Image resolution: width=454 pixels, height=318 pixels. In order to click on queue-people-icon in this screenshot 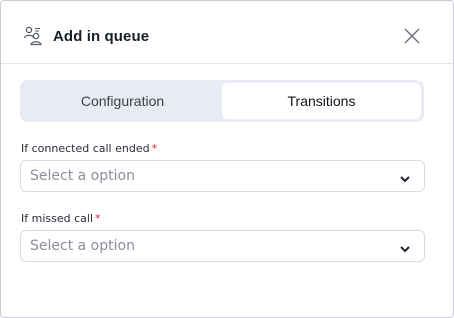, I will do `click(33, 36)`.